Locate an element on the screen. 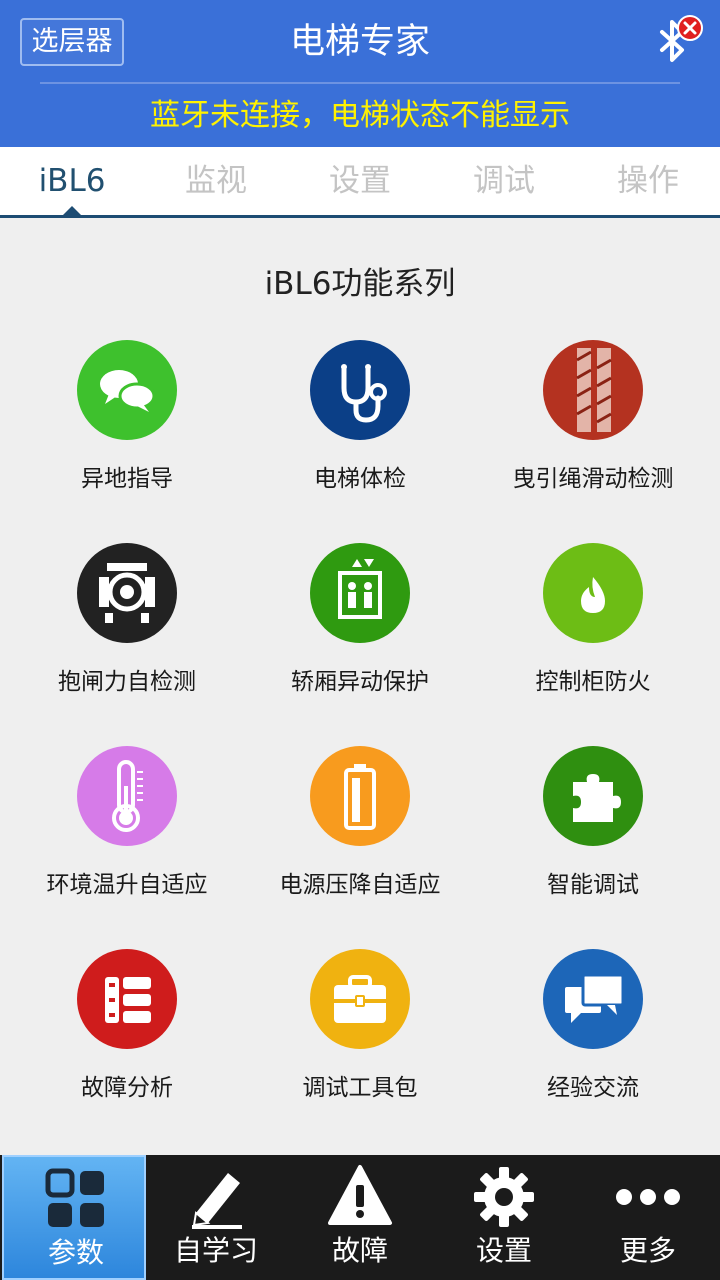  feature-label: 调试工具包 is located at coordinates (360, 1088).